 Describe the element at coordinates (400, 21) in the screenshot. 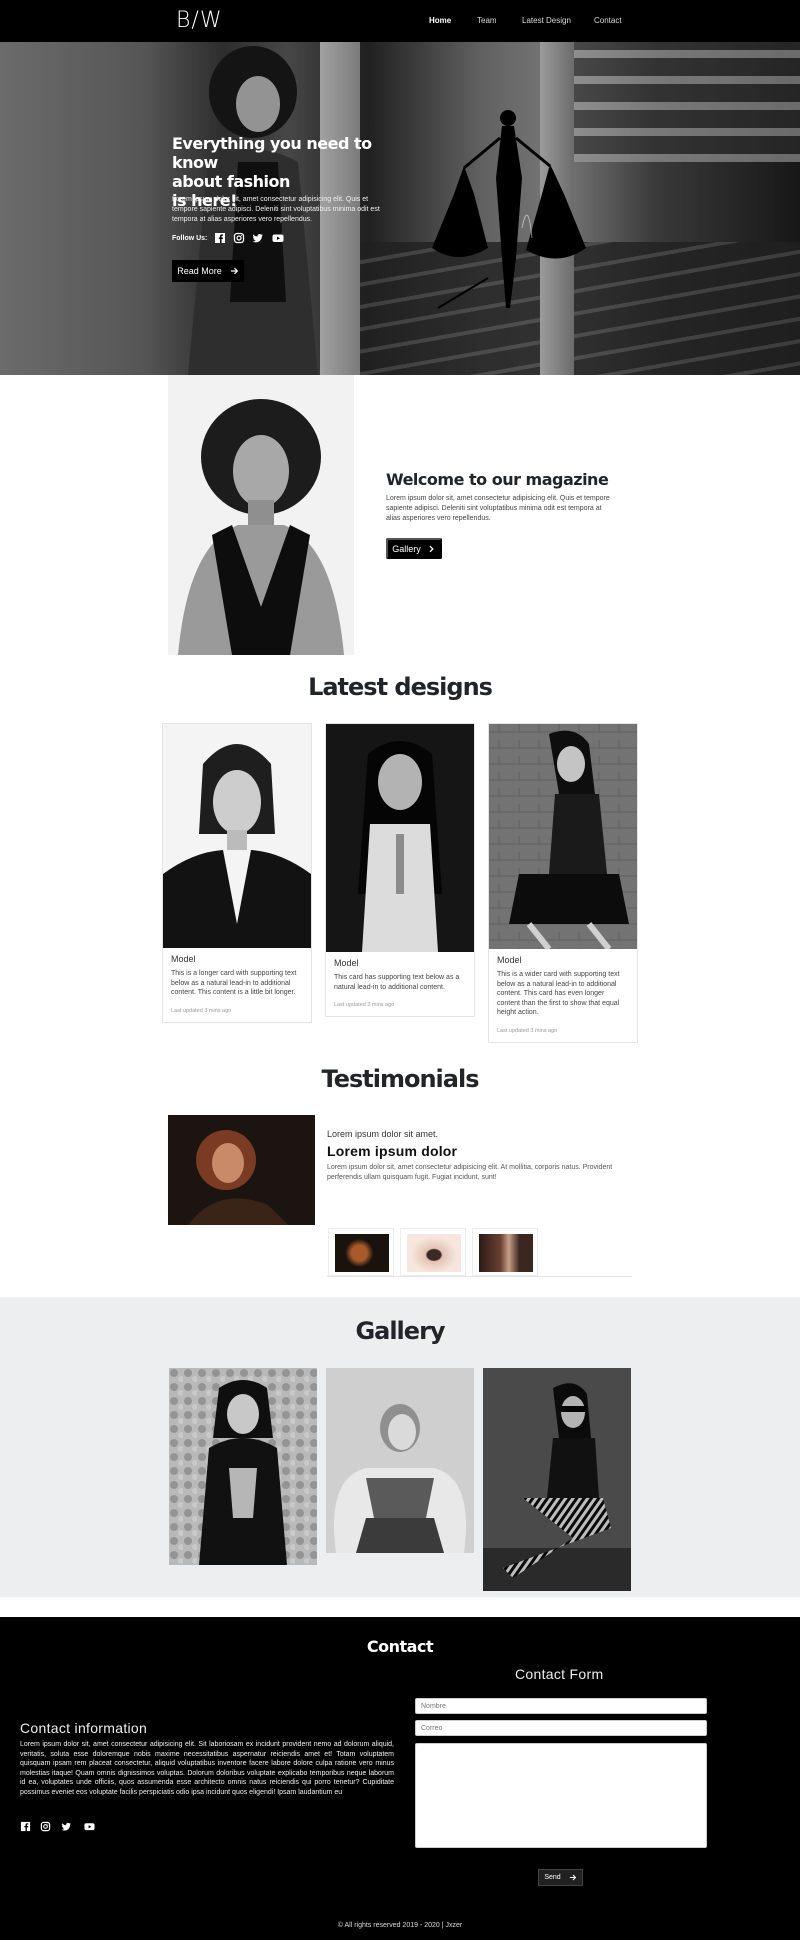

I see `navbar: B/W Home Team Latest Design Contact` at that location.